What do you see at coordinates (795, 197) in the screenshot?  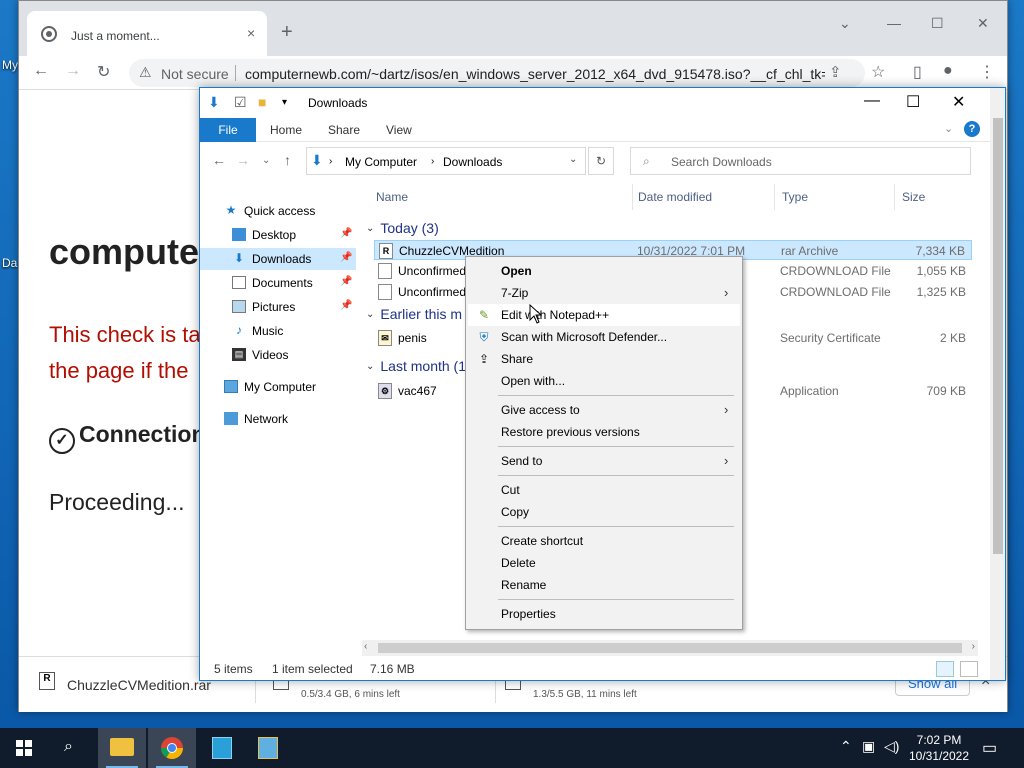 I see `column-header-type: Type` at bounding box center [795, 197].